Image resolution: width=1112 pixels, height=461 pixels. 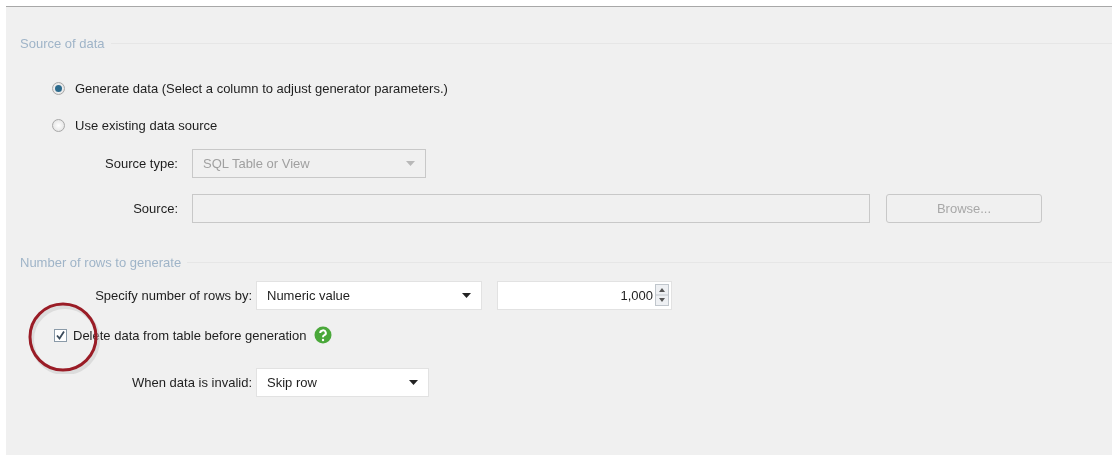 I want to click on field-label: Source type:, so click(x=141, y=163).